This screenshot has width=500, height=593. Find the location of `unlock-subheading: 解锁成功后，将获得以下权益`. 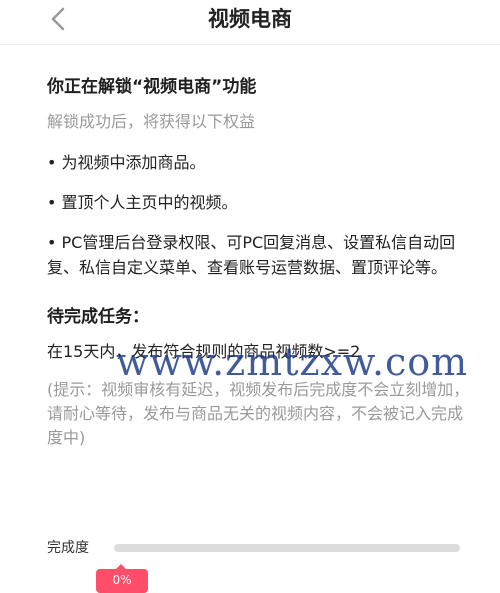

unlock-subheading: 解锁成功后，将获得以下权益 is located at coordinates (151, 121).